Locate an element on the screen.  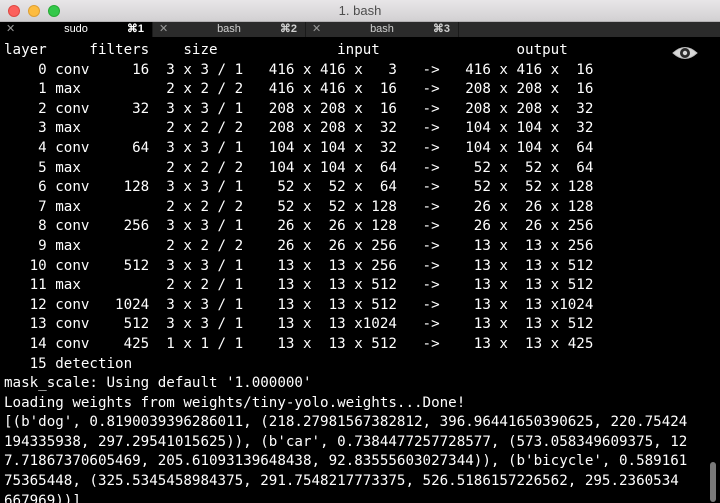
tab-shortcut: ⌘1 is located at coordinates (135, 29).